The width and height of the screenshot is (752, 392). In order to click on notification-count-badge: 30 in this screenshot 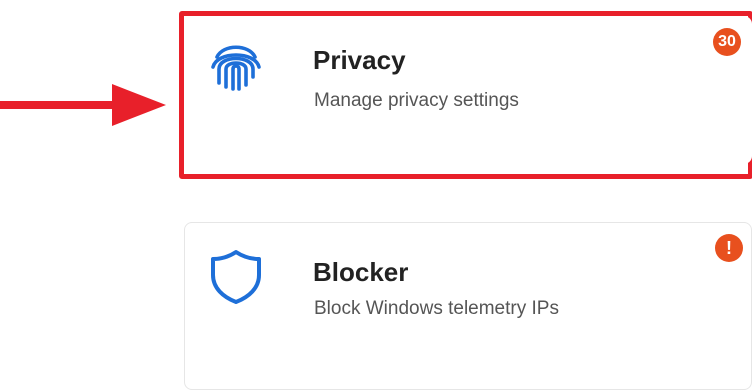, I will do `click(727, 42)`.